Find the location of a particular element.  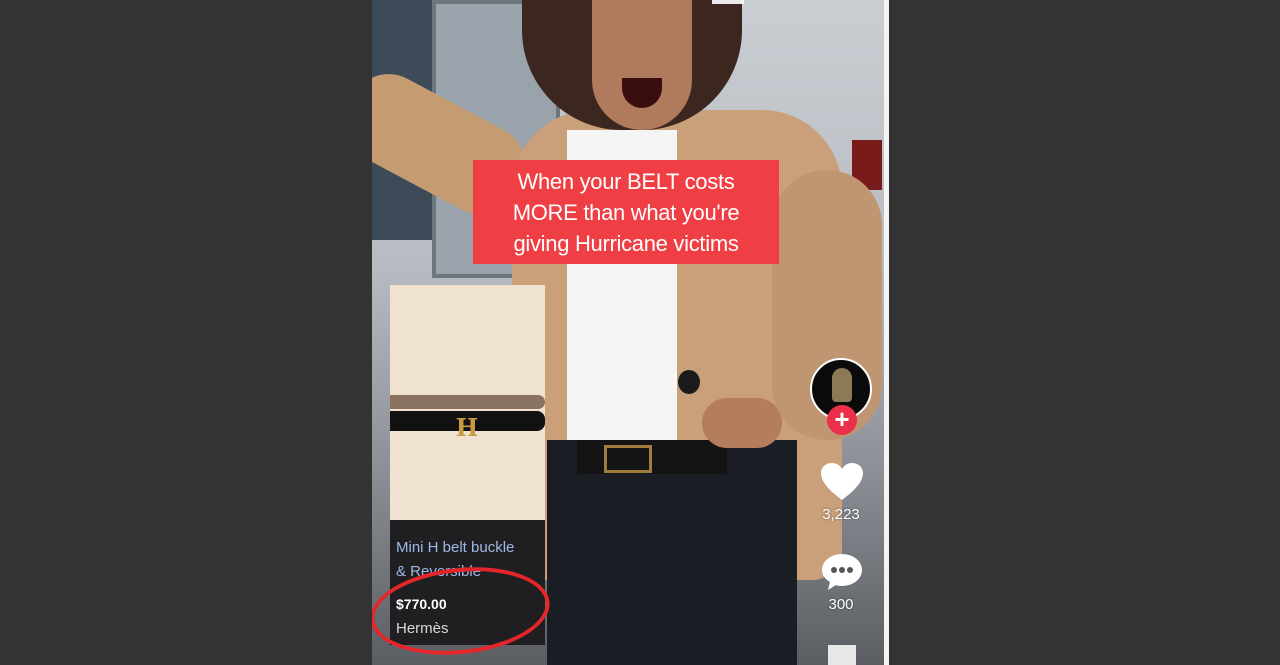

caption-line: MORE than what you're is located at coordinates (626, 212).